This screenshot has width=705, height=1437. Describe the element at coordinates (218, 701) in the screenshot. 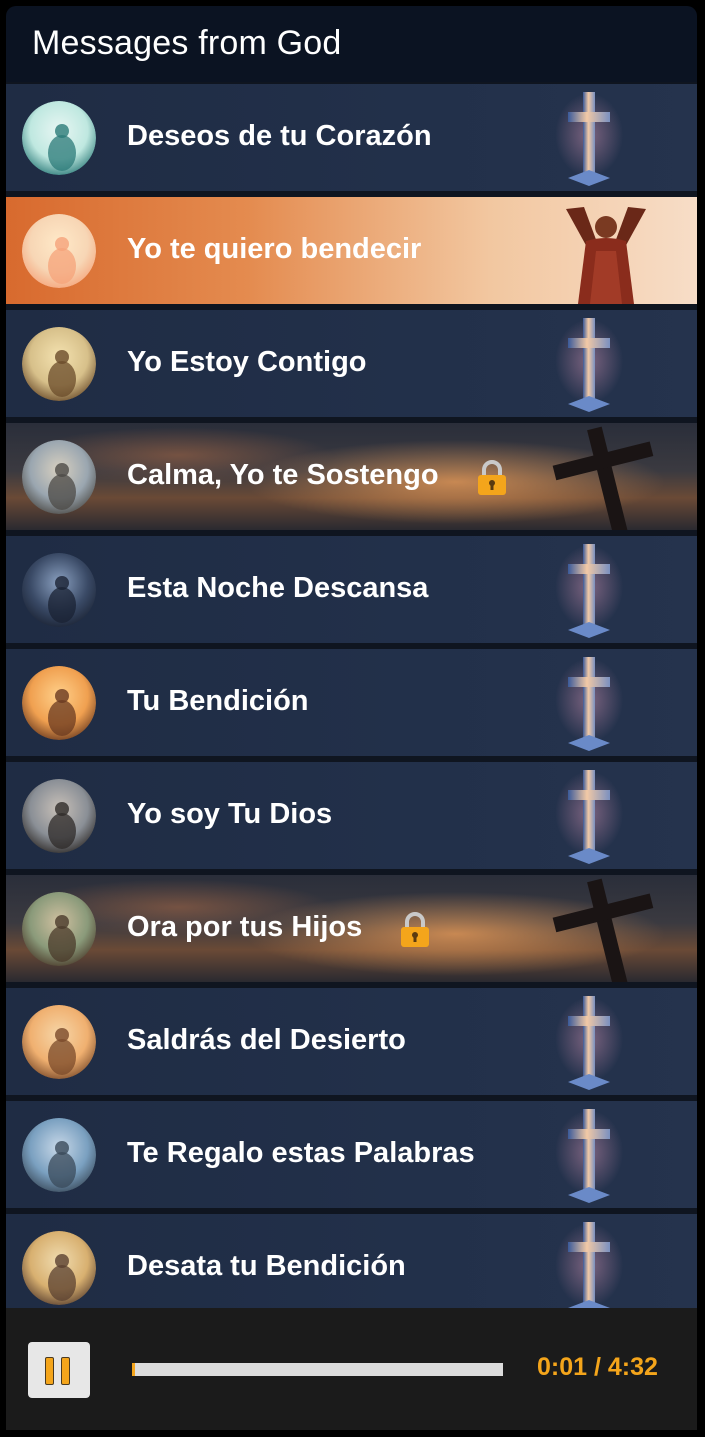

I see `message-title: Tu Bendición` at that location.